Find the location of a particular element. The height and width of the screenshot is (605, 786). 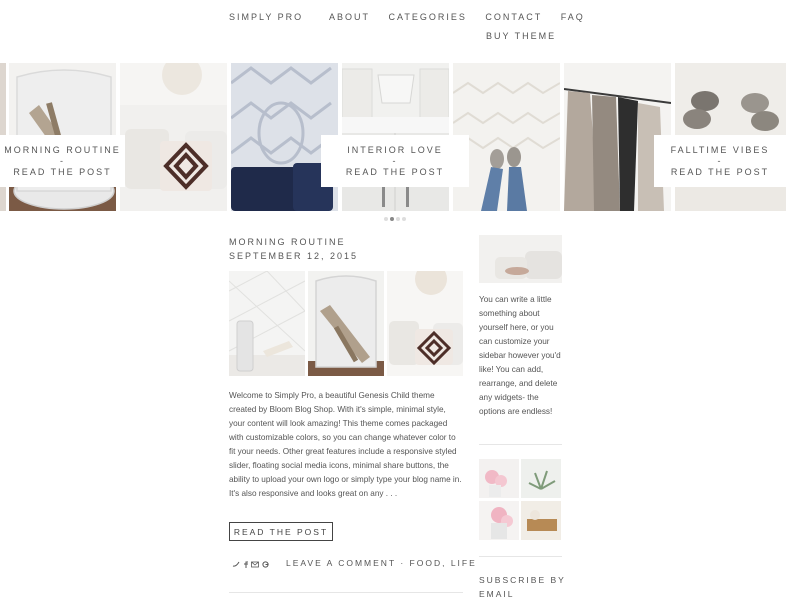

slide-caption-falltime: FALLTIME VIBES - READ THE POST is located at coordinates (720, 161).